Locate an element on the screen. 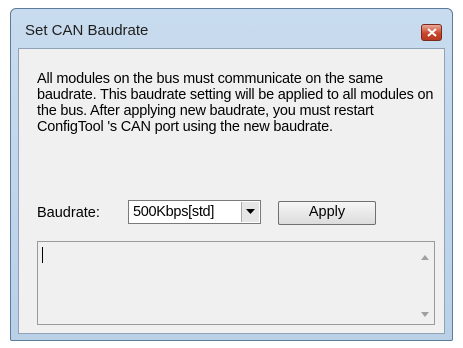 The image size is (463, 348). window-title: Set CAN Baudrate is located at coordinates (87, 30).